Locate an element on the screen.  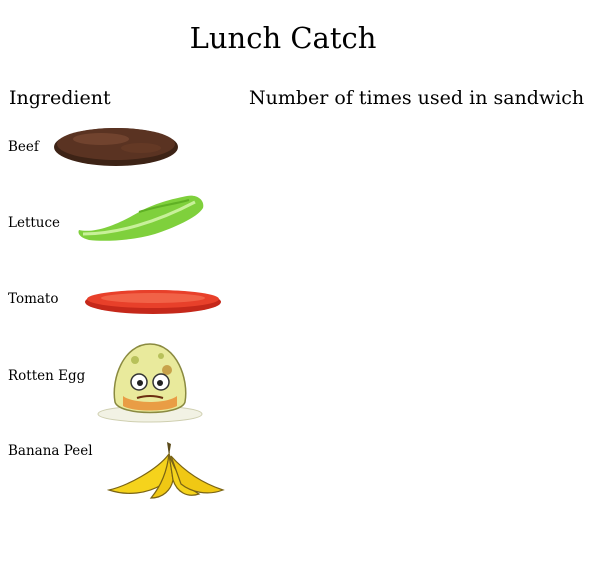
ingredient-label-lettuce: Lettuce is located at coordinates (34, 223).